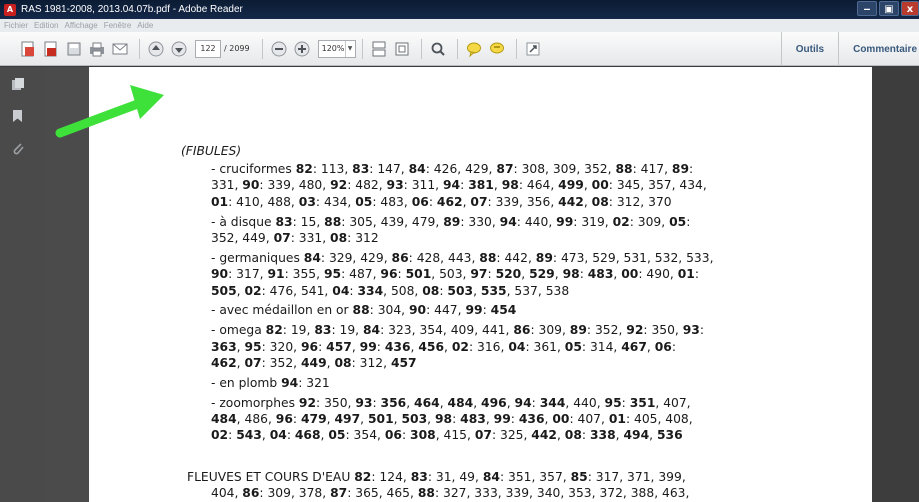  What do you see at coordinates (307, 201) in the screenshot?
I see `volume-number: 03` at bounding box center [307, 201].